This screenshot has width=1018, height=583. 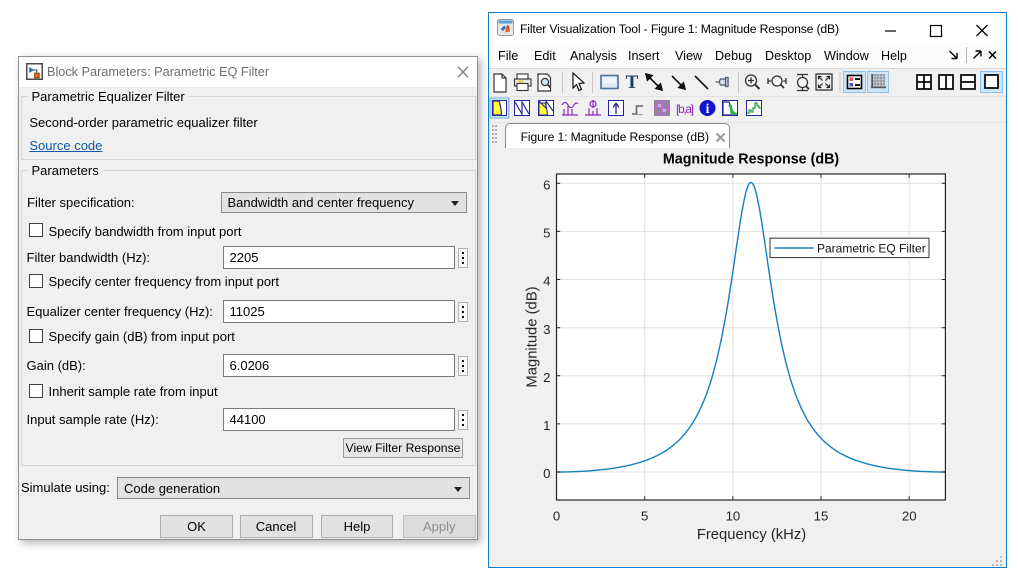 I want to click on svg-text: 10, so click(x=733, y=516).